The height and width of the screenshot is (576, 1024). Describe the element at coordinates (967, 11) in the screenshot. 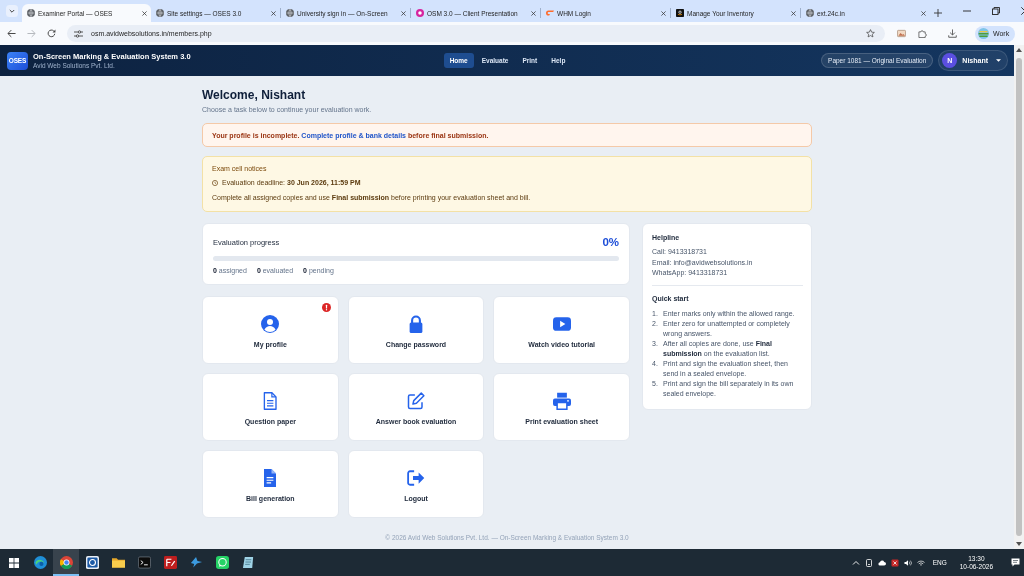

I see `minimize-icon` at that location.